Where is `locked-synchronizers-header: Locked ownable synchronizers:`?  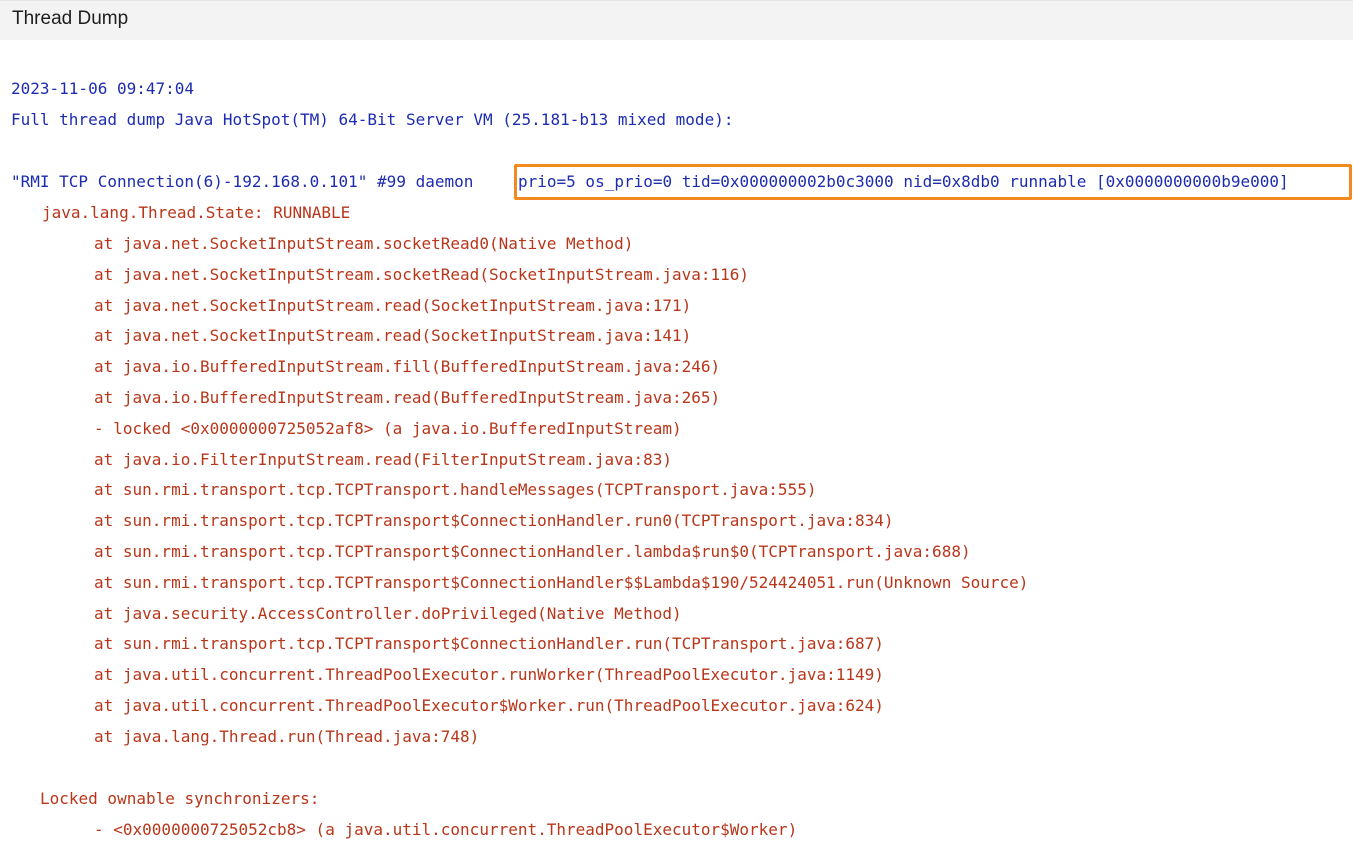 locked-synchronizers-header: Locked ownable synchronizers: is located at coordinates (180, 798).